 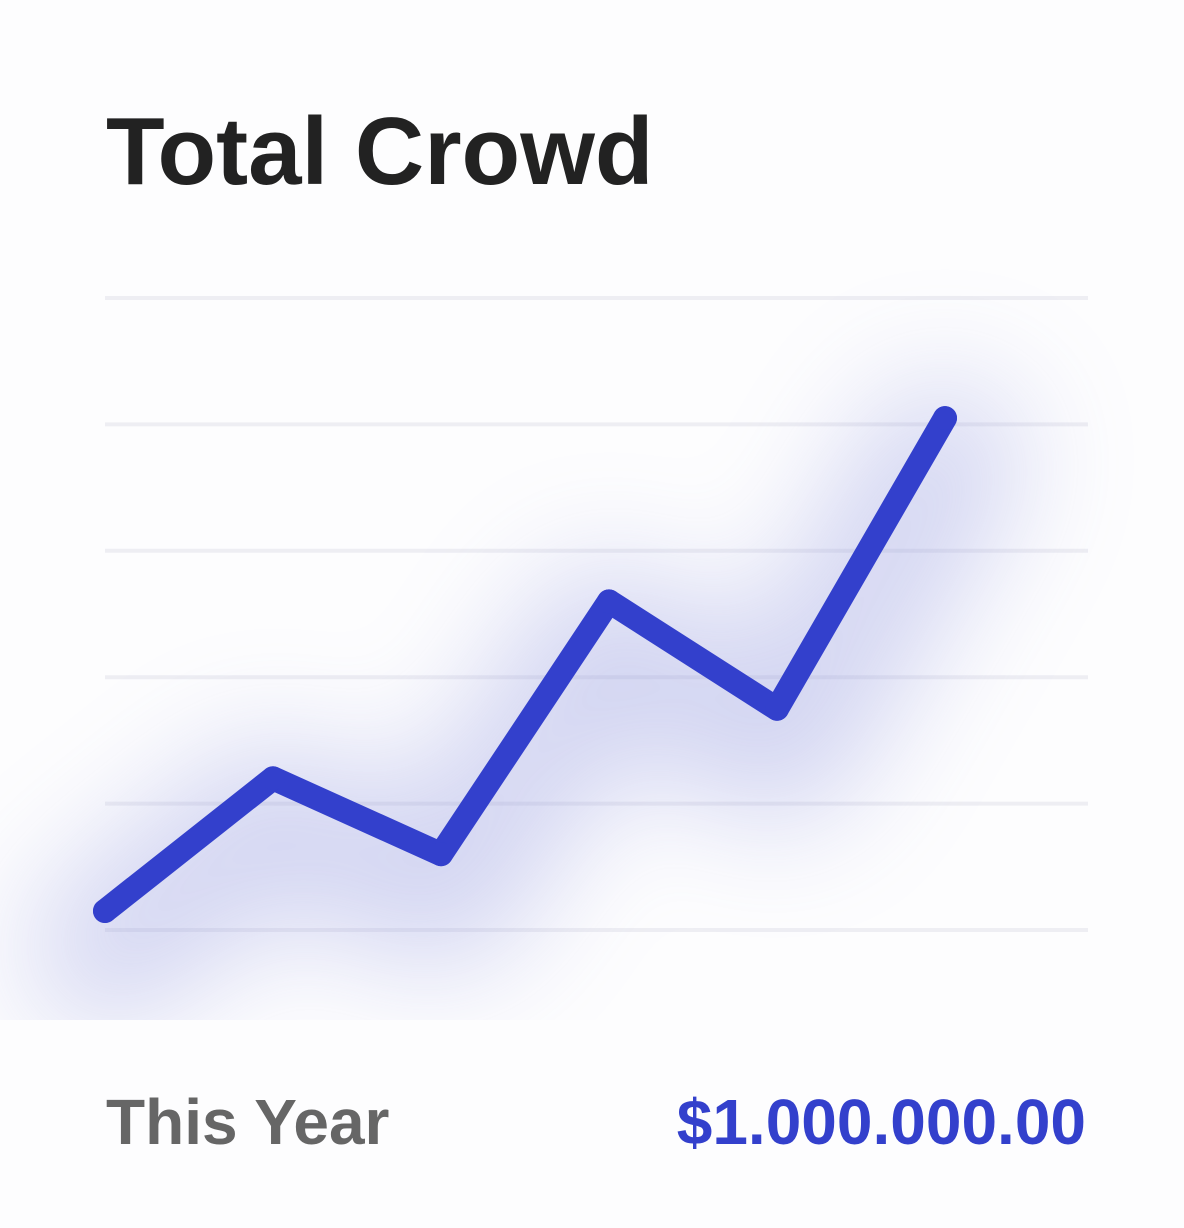 I want to click on total-value: $1.000.000.00, so click(x=881, y=1122).